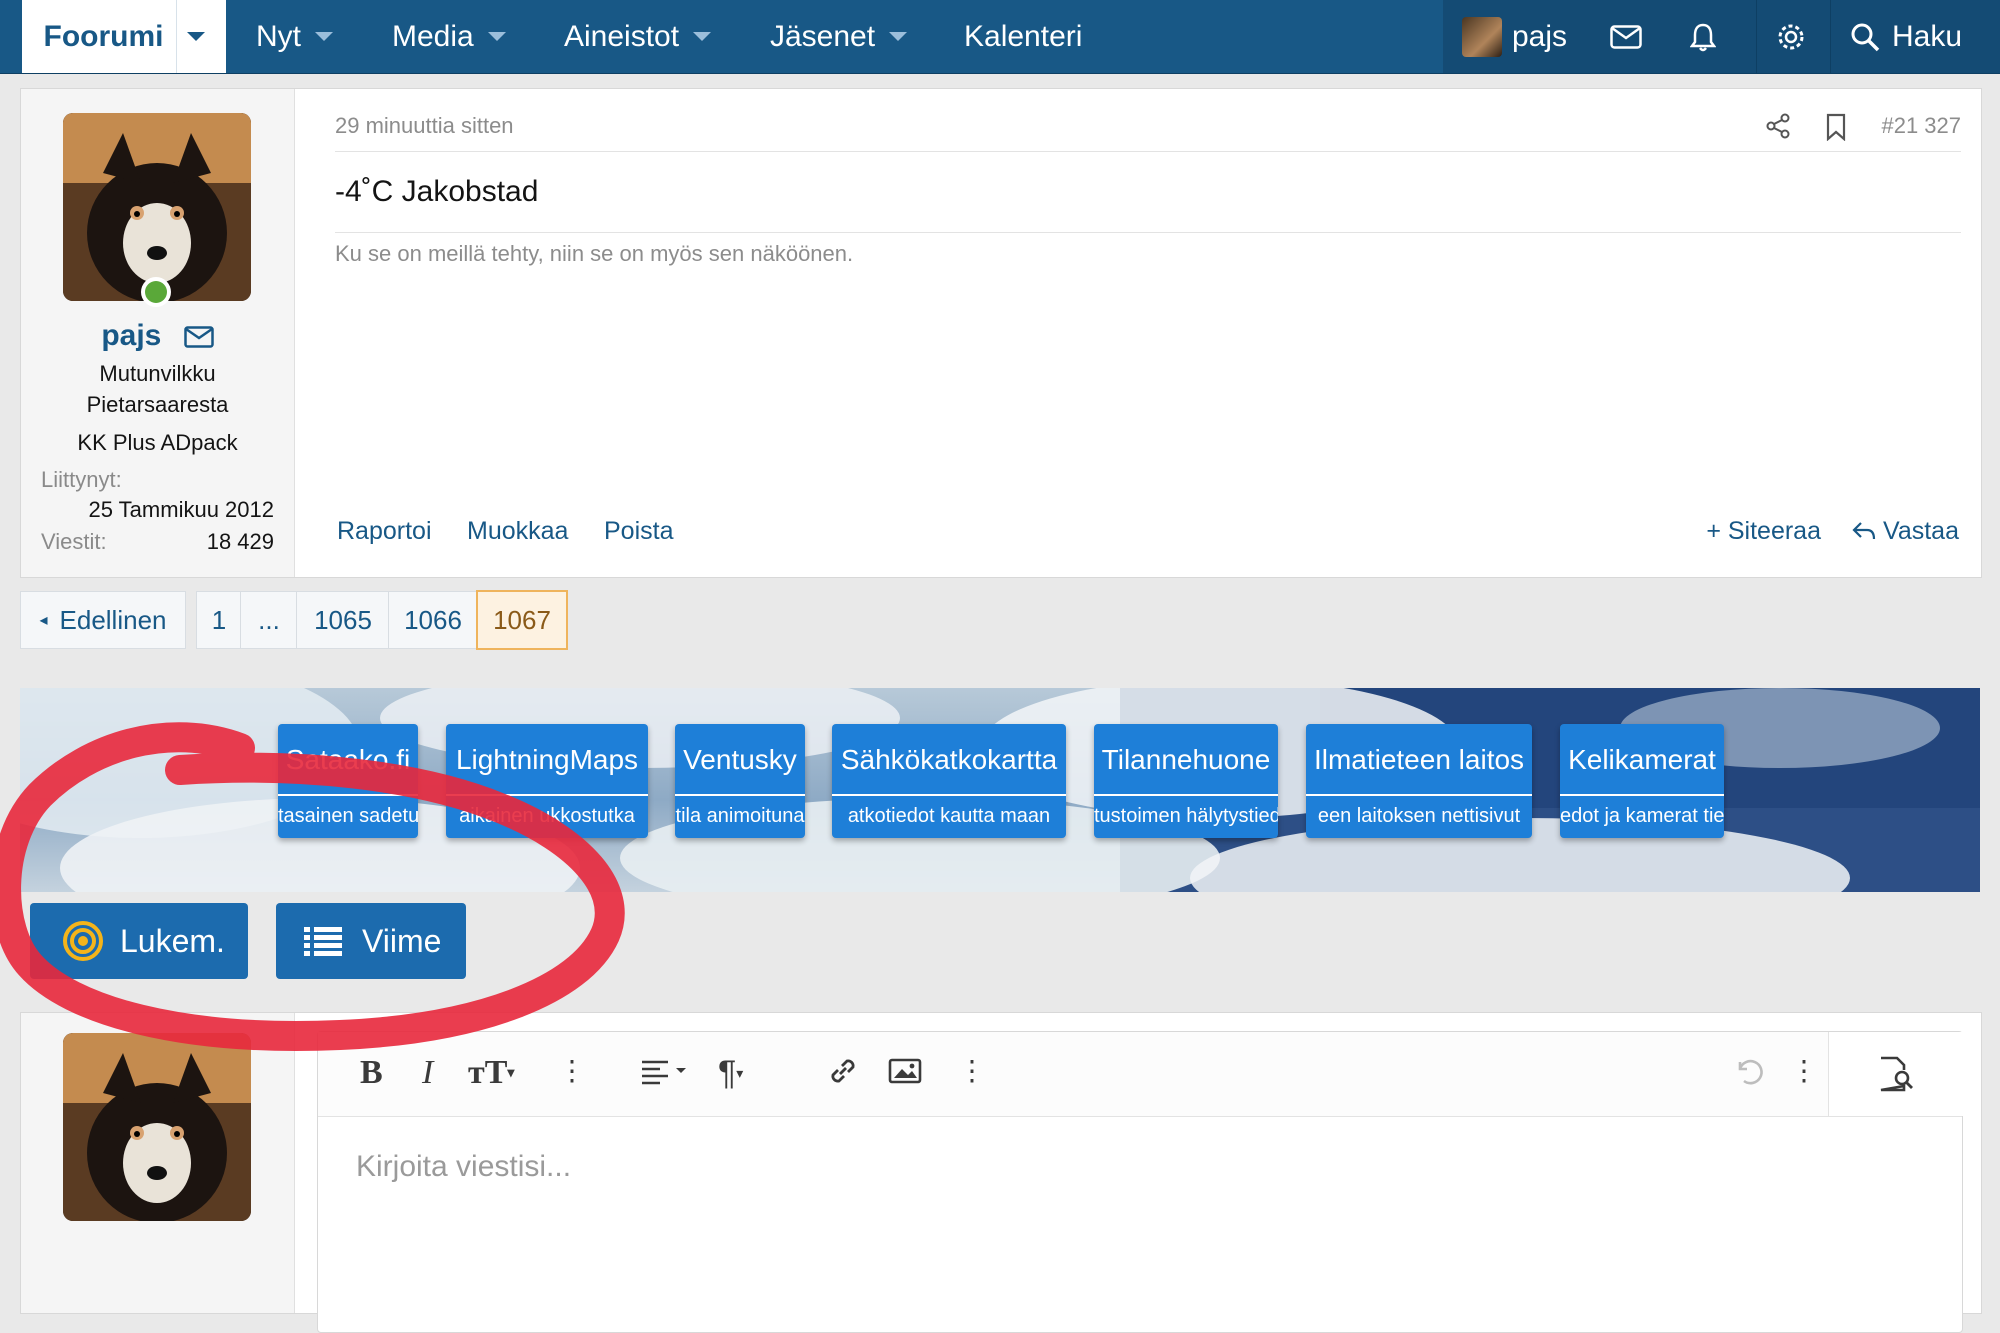 This screenshot has width=2000, height=1333. Describe the element at coordinates (547, 811) in the screenshot. I see `quick-link-desc: aikainen ukkostutka` at that location.